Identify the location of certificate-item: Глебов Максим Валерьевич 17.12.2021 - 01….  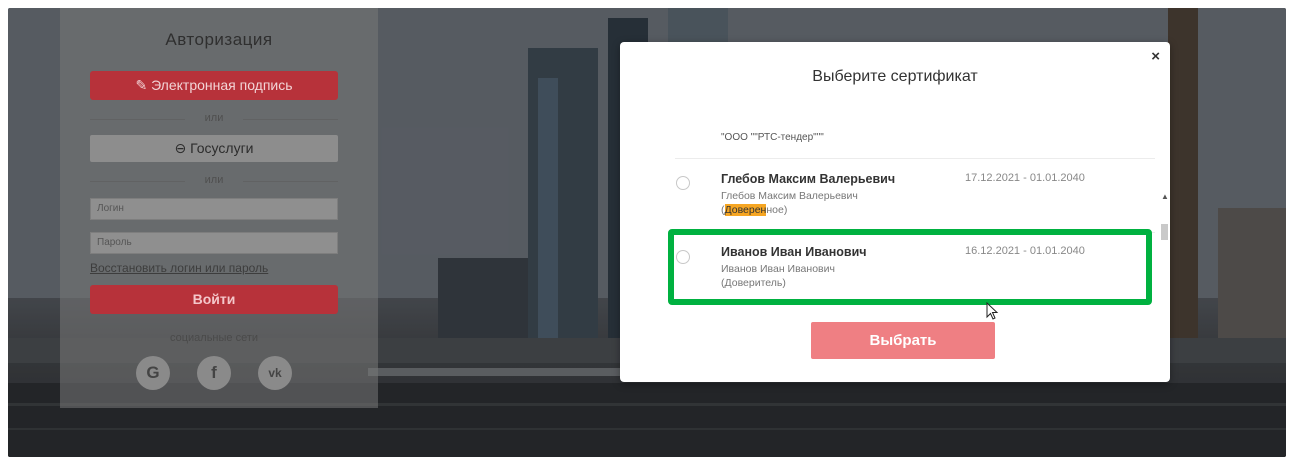
(894, 197).